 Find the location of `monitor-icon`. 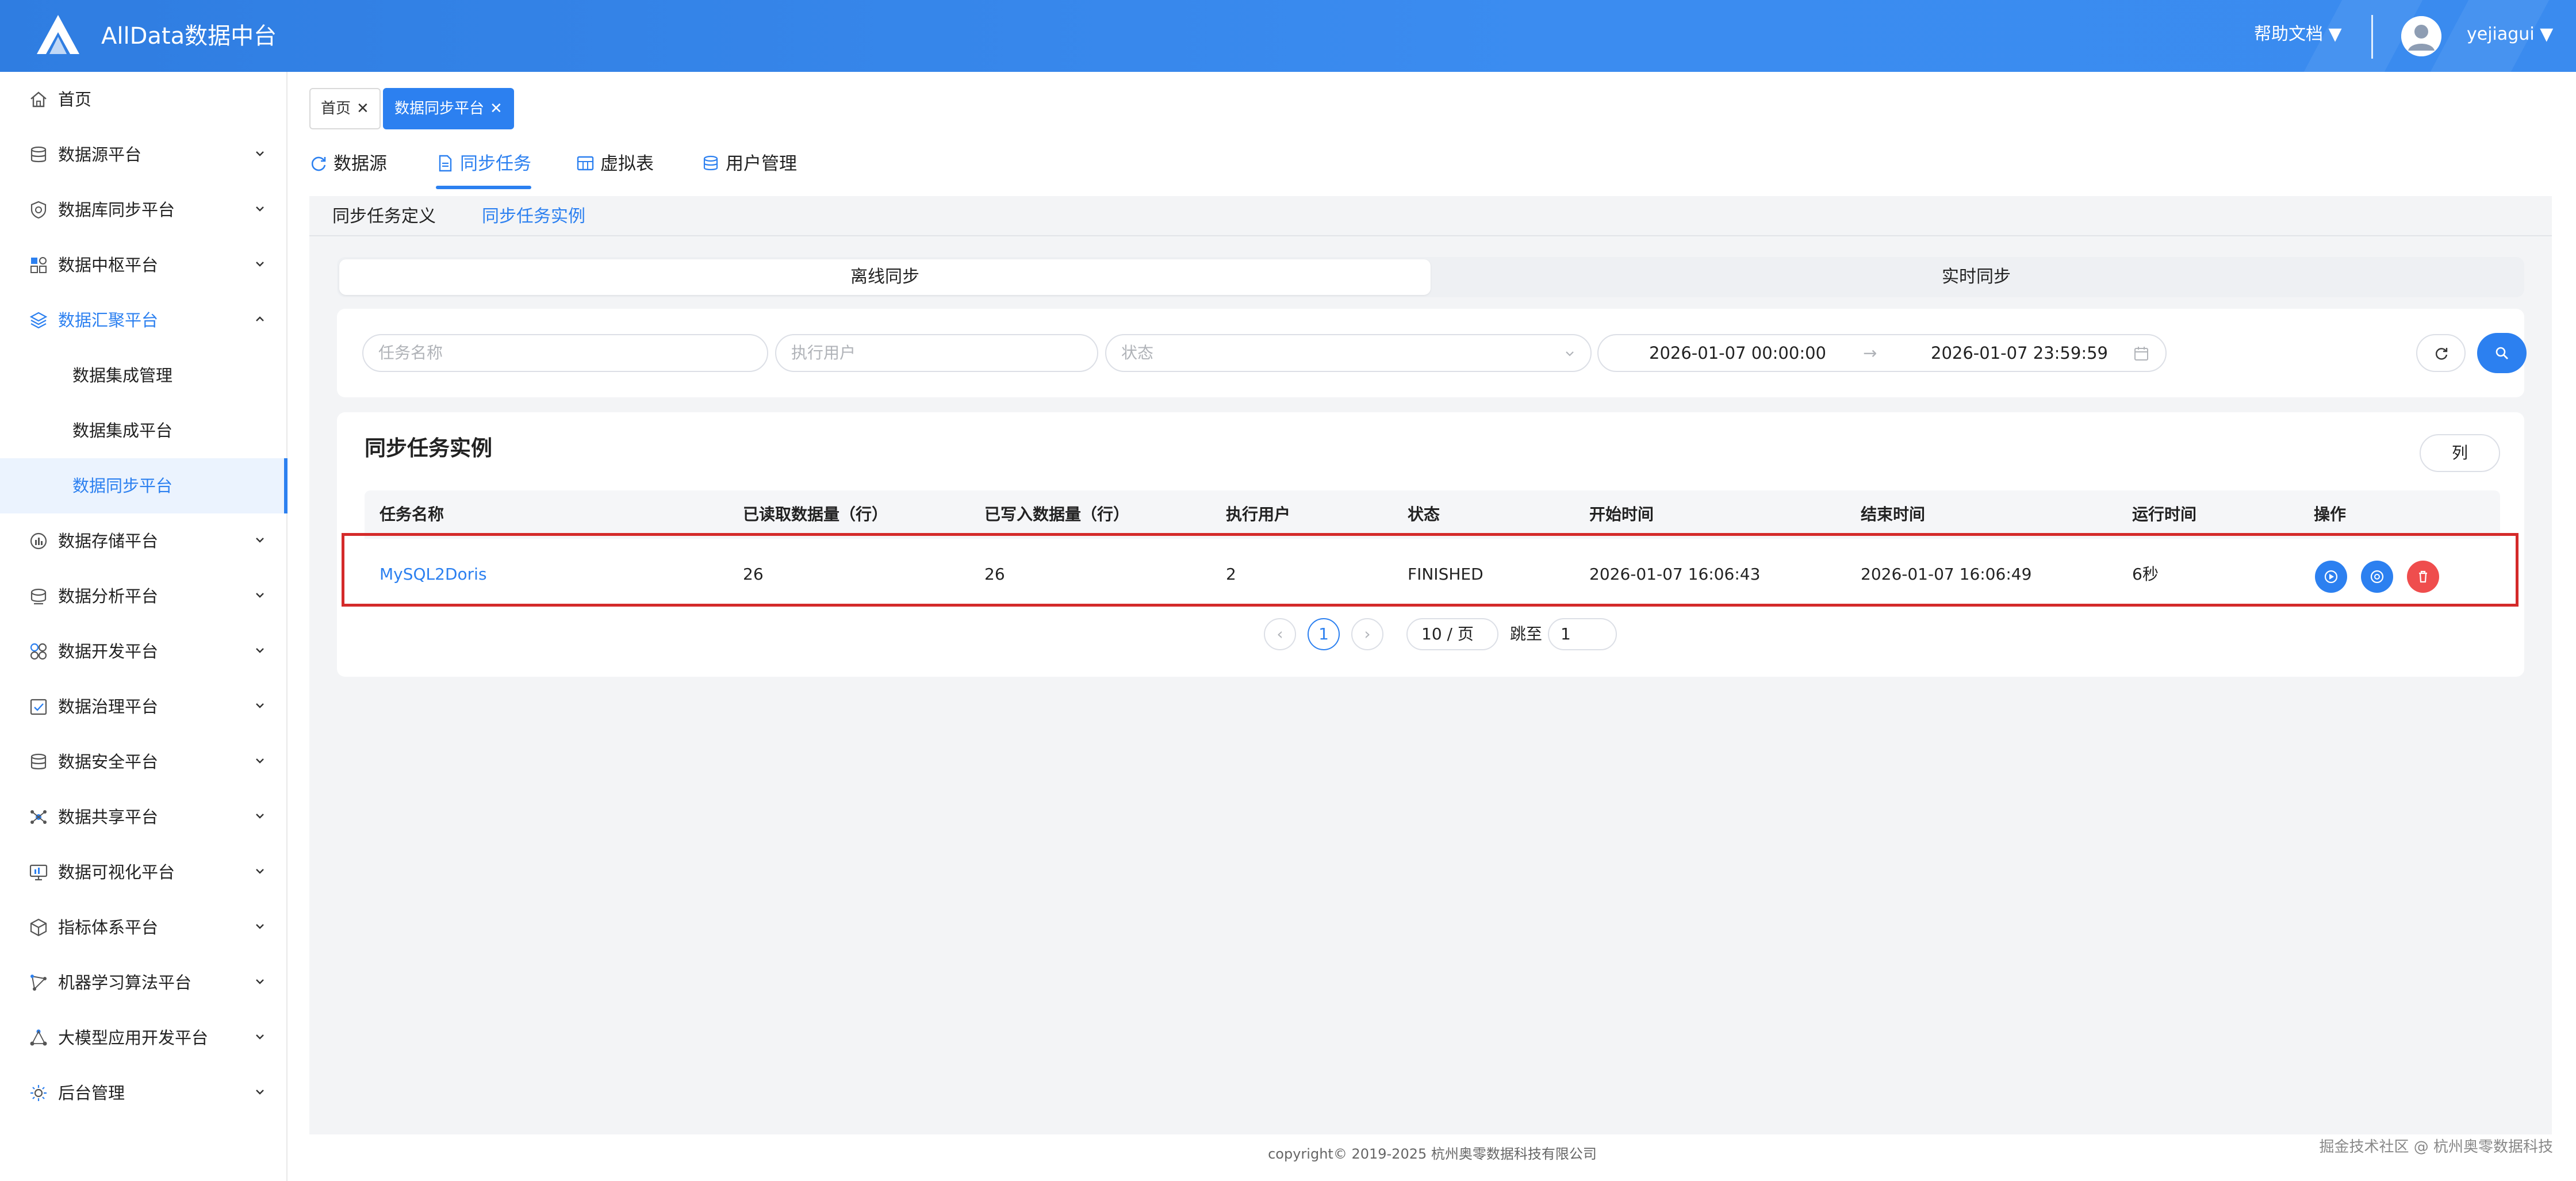

monitor-icon is located at coordinates (38, 872).